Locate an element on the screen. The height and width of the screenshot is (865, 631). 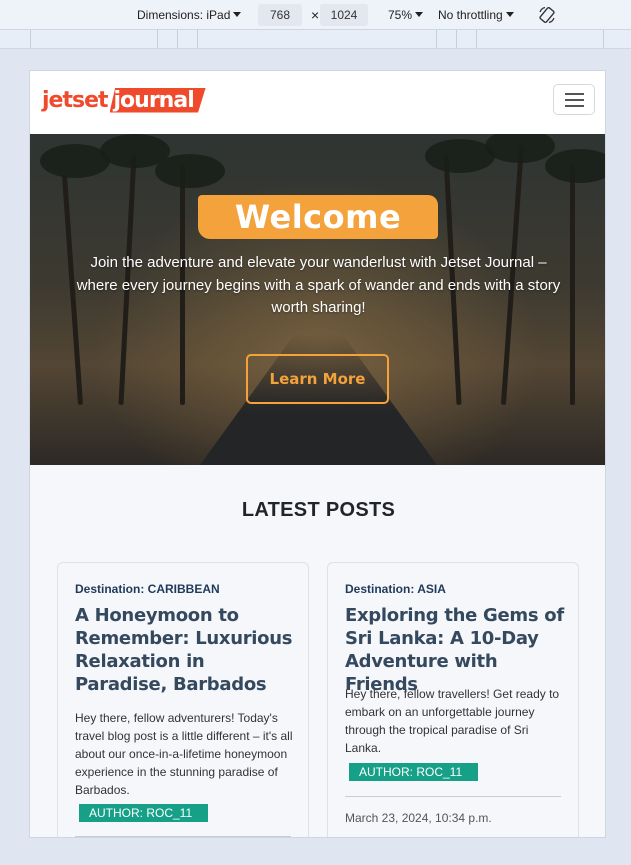
zoom-label: 75% is located at coordinates (400, 15).